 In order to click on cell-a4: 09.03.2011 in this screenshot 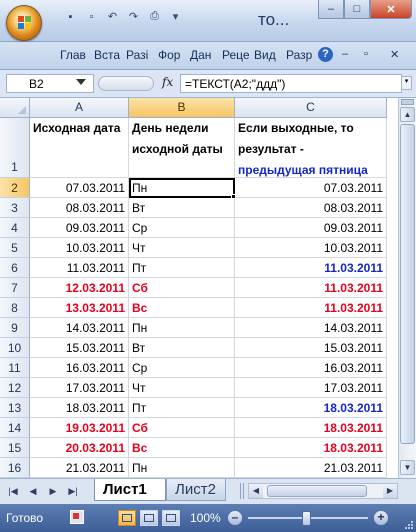, I will do `click(79, 228)`.